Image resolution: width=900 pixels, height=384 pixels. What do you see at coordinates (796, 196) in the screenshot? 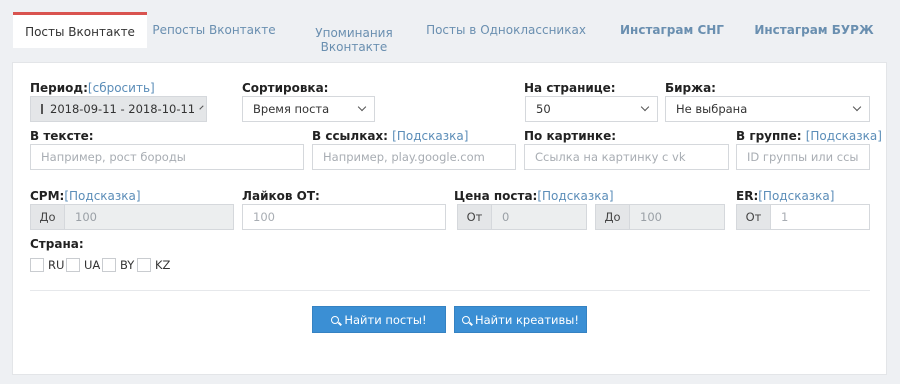
I see `er-hint-link: [Подсказка]` at bounding box center [796, 196].